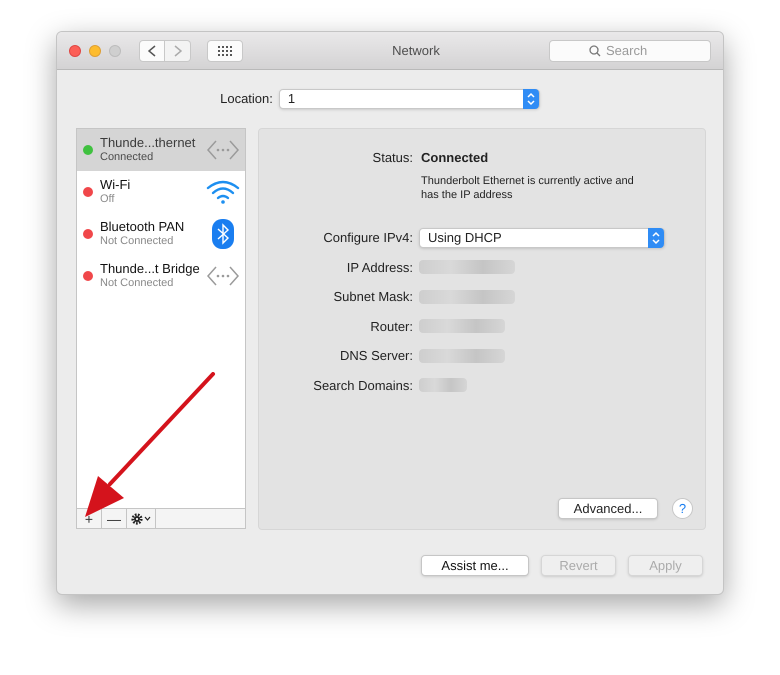  Describe the element at coordinates (682, 508) in the screenshot. I see `help-button: ?` at that location.